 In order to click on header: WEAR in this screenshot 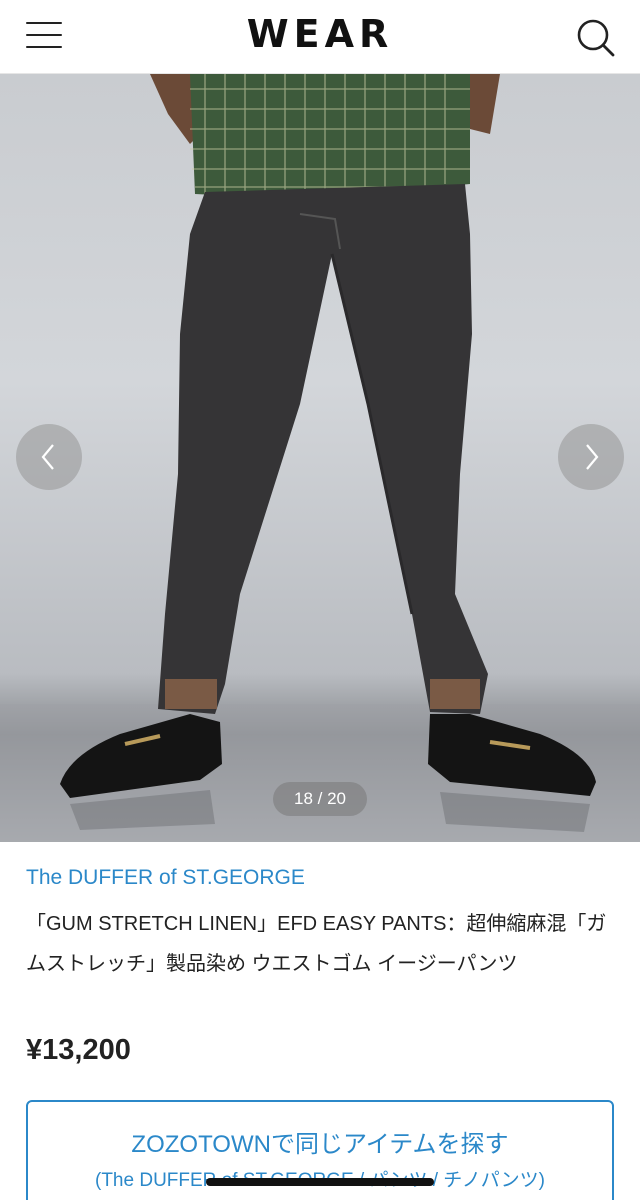, I will do `click(320, 37)`.